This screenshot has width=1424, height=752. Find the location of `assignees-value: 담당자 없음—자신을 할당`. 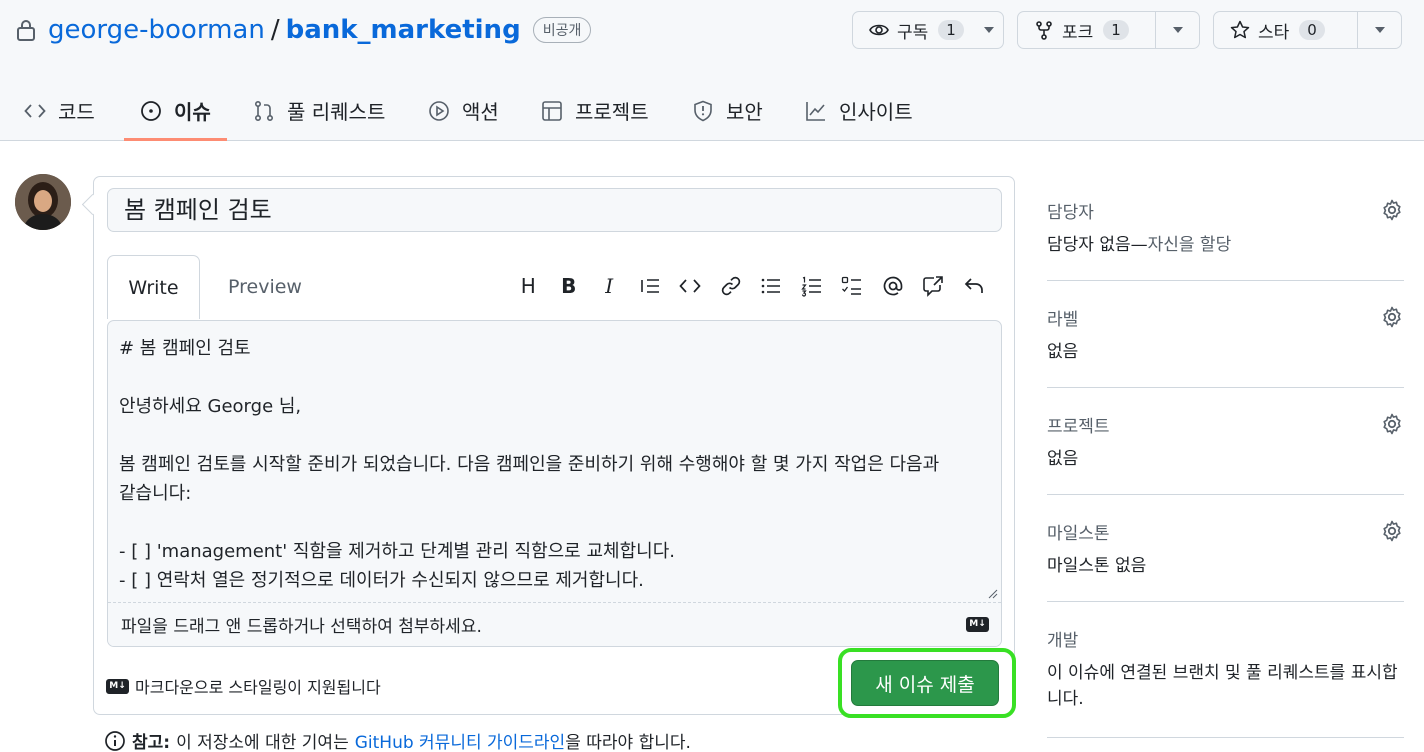

assignees-value: 담당자 없음—자신을 할당 is located at coordinates (1139, 245).